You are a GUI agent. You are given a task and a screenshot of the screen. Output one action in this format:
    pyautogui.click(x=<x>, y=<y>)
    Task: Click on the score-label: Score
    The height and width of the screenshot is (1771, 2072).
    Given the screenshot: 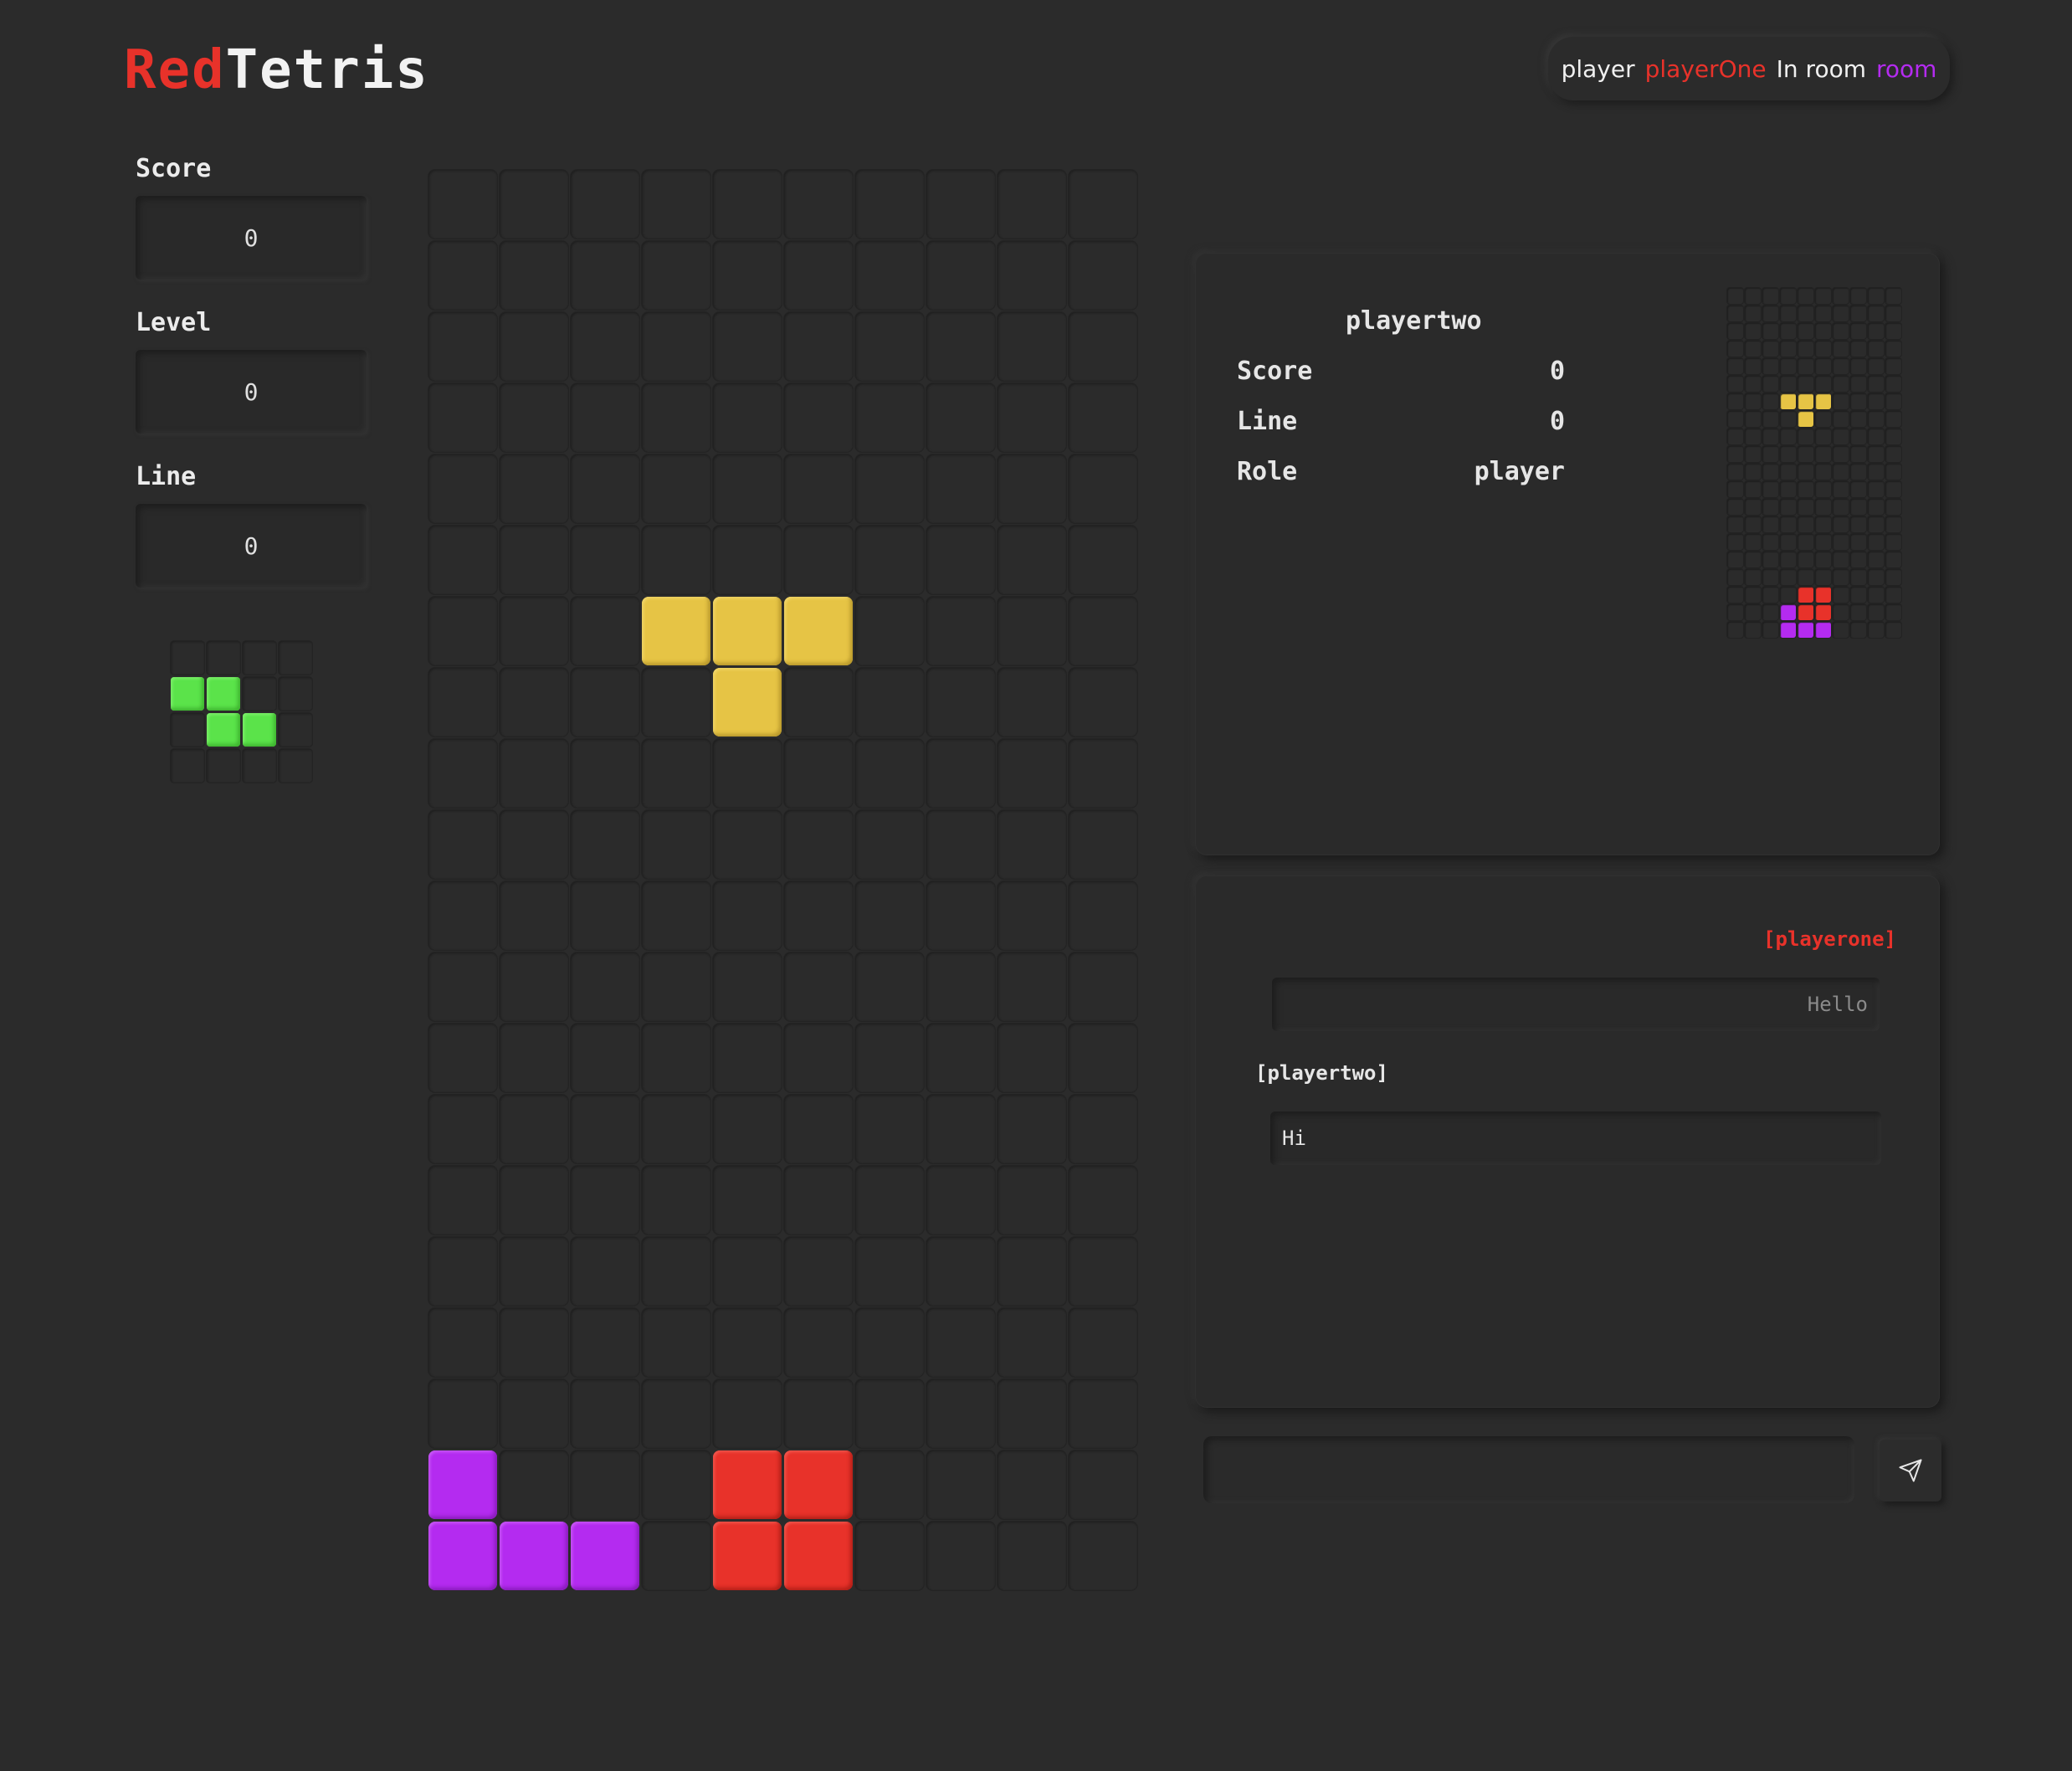 What is the action you would take?
    pyautogui.click(x=174, y=168)
    